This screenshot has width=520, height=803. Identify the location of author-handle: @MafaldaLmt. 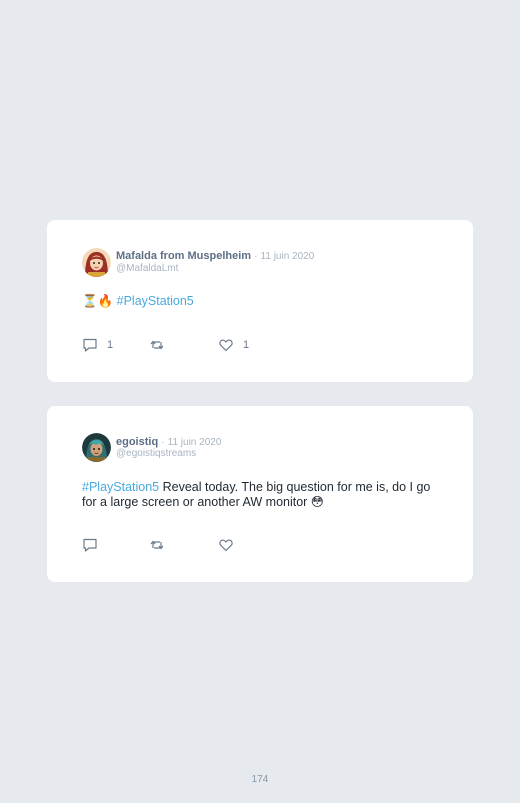
(147, 269).